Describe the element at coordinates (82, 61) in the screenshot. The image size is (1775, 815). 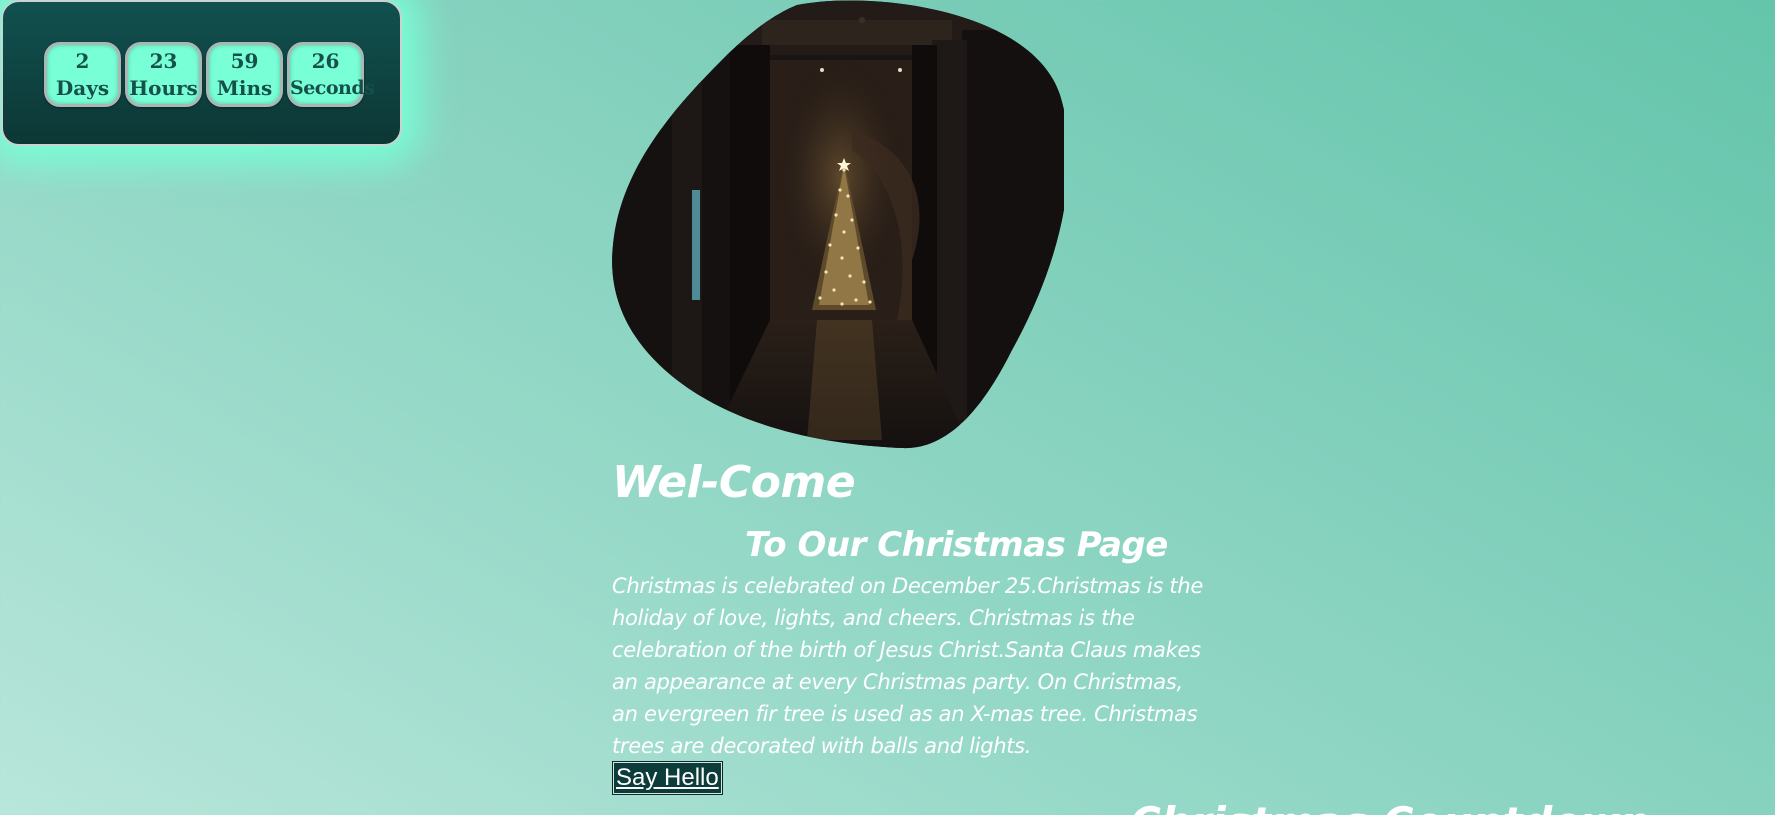
I see `countdown-days-value: 2` at that location.